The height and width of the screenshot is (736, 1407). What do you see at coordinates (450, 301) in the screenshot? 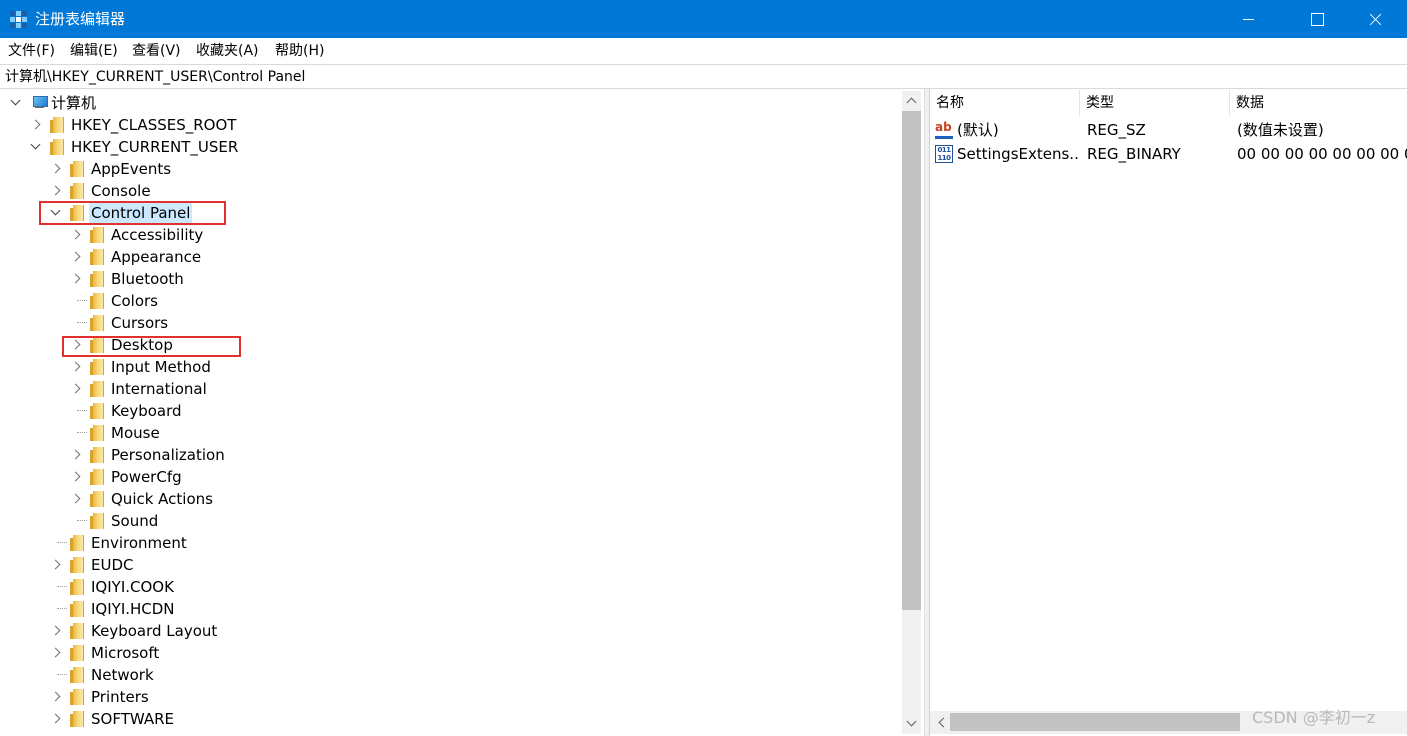
I see `tree-node-colors: Colors` at bounding box center [450, 301].